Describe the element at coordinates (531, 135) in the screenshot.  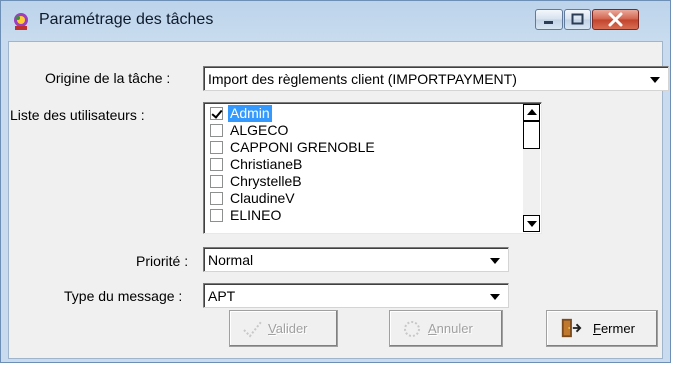
I see `scroll-thumb` at that location.